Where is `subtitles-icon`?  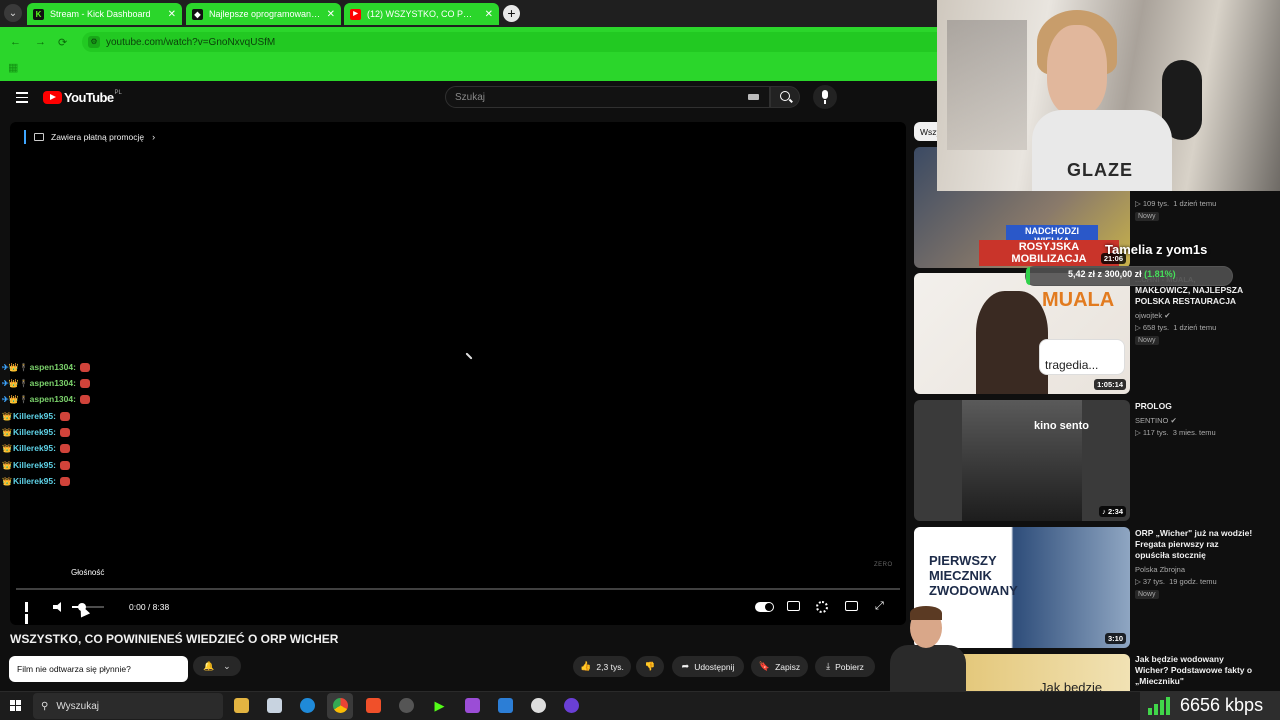 subtitles-icon is located at coordinates (793, 606).